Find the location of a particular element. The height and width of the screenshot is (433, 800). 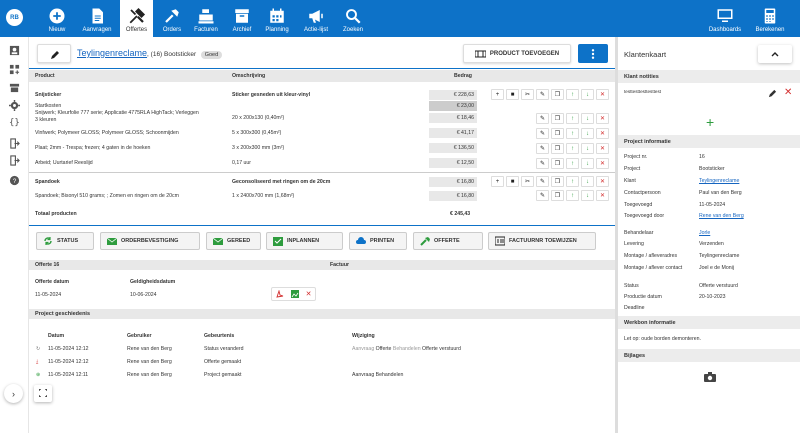

nav-nieuw: Nieuw is located at coordinates (57, 18).